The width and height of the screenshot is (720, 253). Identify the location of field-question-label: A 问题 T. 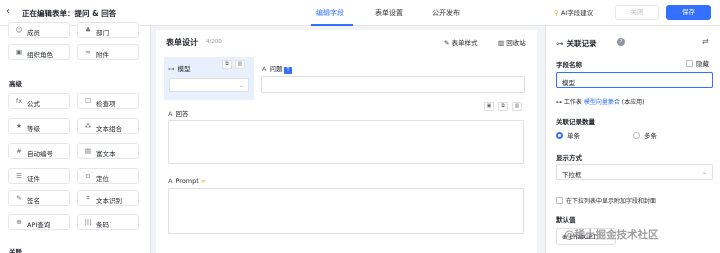
(277, 68).